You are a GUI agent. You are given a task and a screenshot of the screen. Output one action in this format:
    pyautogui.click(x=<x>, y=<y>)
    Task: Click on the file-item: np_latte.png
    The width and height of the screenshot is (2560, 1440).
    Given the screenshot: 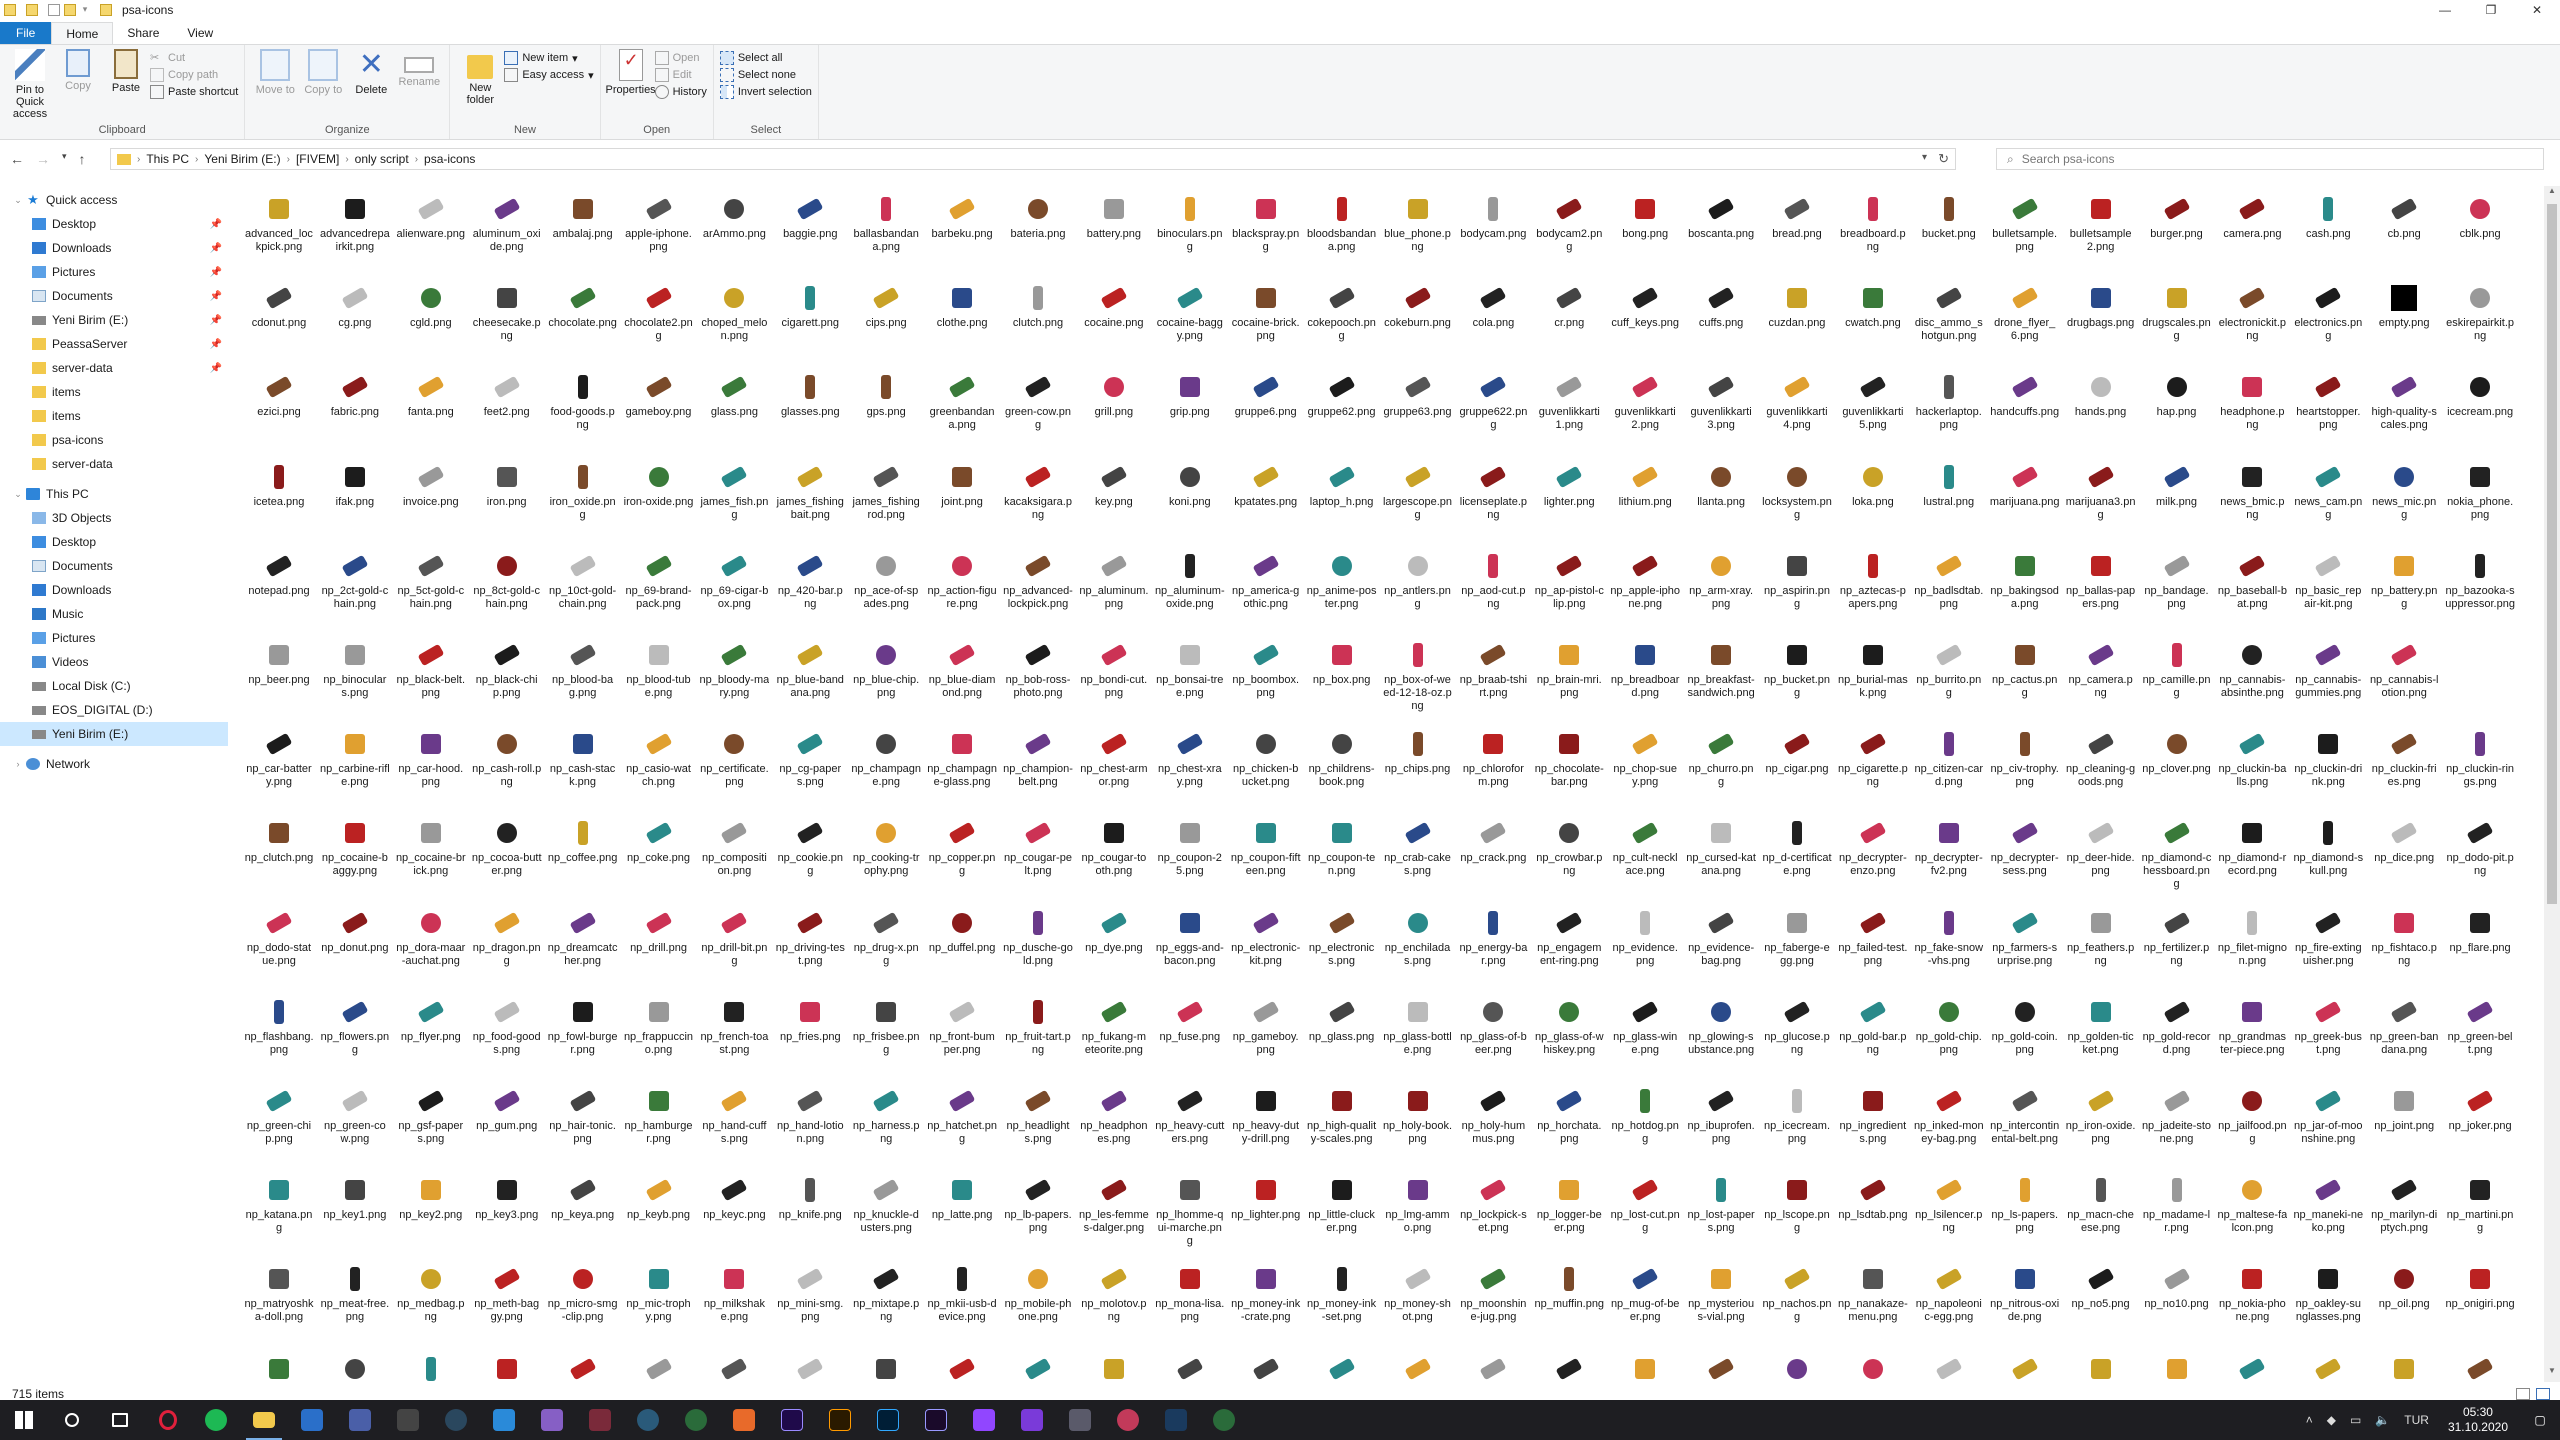 What is the action you would take?
    pyautogui.click(x=962, y=1215)
    